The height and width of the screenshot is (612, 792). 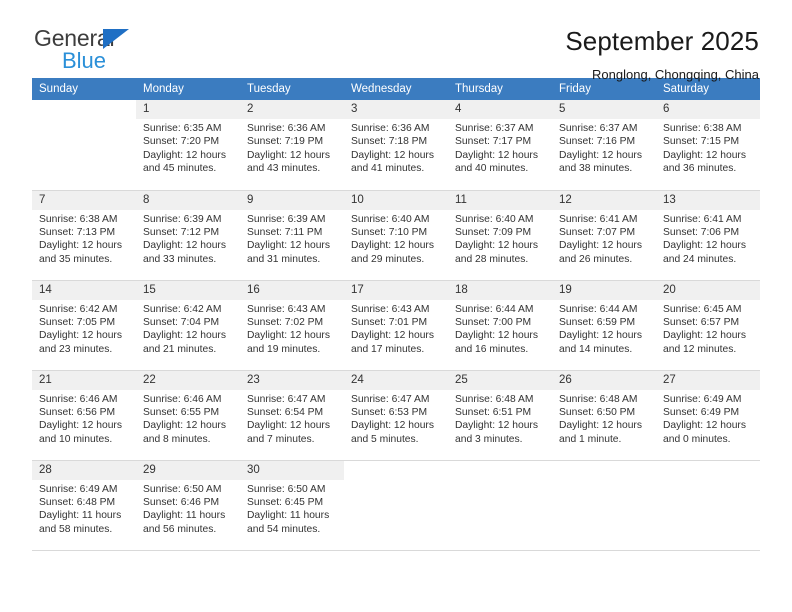 What do you see at coordinates (396, 290) in the screenshot?
I see `day-number: 17` at bounding box center [396, 290].